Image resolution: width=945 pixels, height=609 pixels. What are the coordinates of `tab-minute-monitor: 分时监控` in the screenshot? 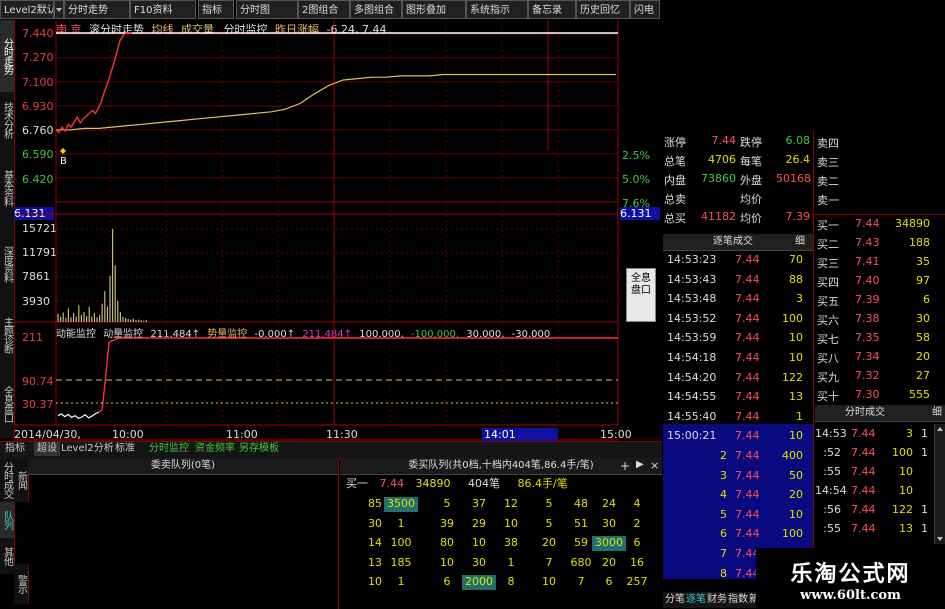 It's located at (169, 449).